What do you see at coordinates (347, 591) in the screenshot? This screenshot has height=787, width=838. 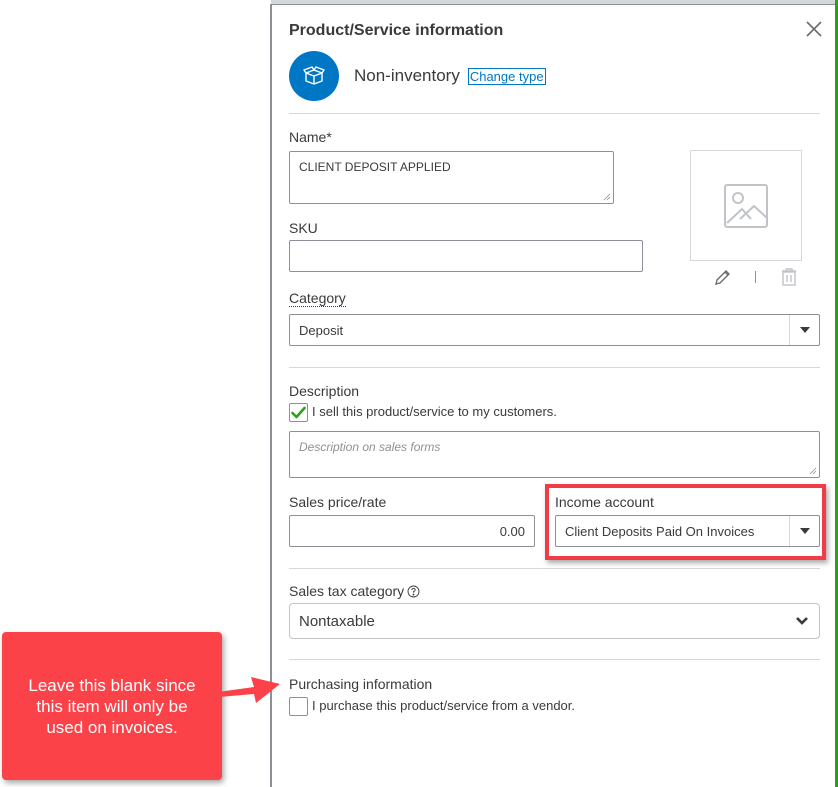 I see `sales-tax-label: Sales tax category` at bounding box center [347, 591].